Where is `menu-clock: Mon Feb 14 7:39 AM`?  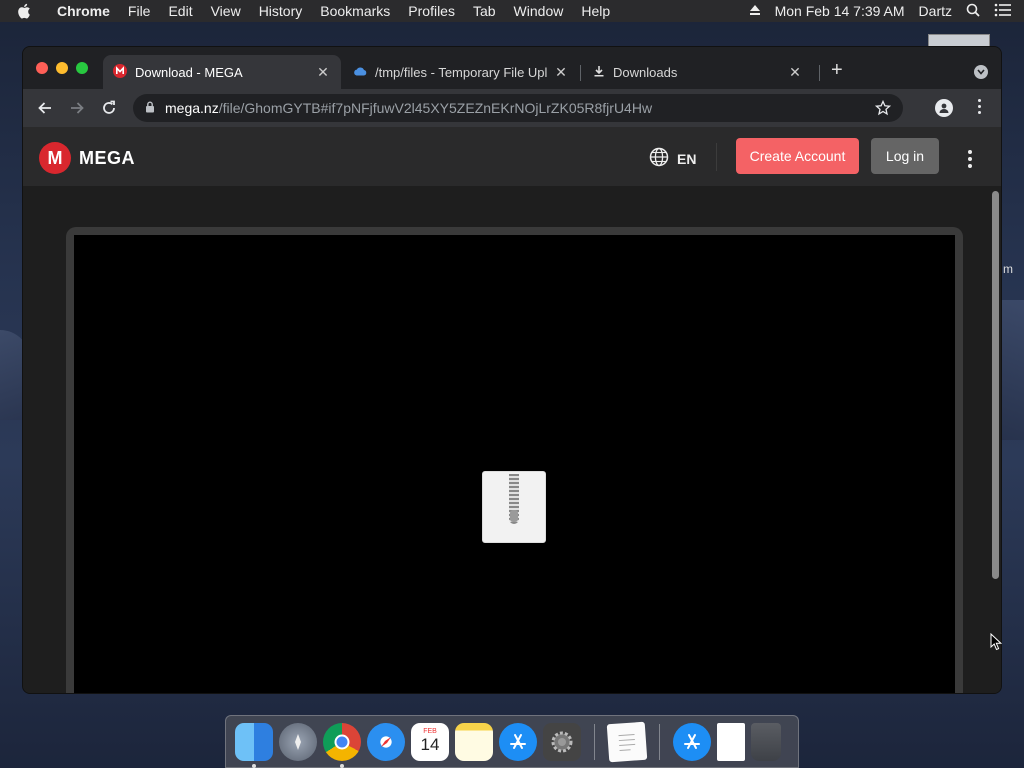 menu-clock: Mon Feb 14 7:39 AM is located at coordinates (840, 11).